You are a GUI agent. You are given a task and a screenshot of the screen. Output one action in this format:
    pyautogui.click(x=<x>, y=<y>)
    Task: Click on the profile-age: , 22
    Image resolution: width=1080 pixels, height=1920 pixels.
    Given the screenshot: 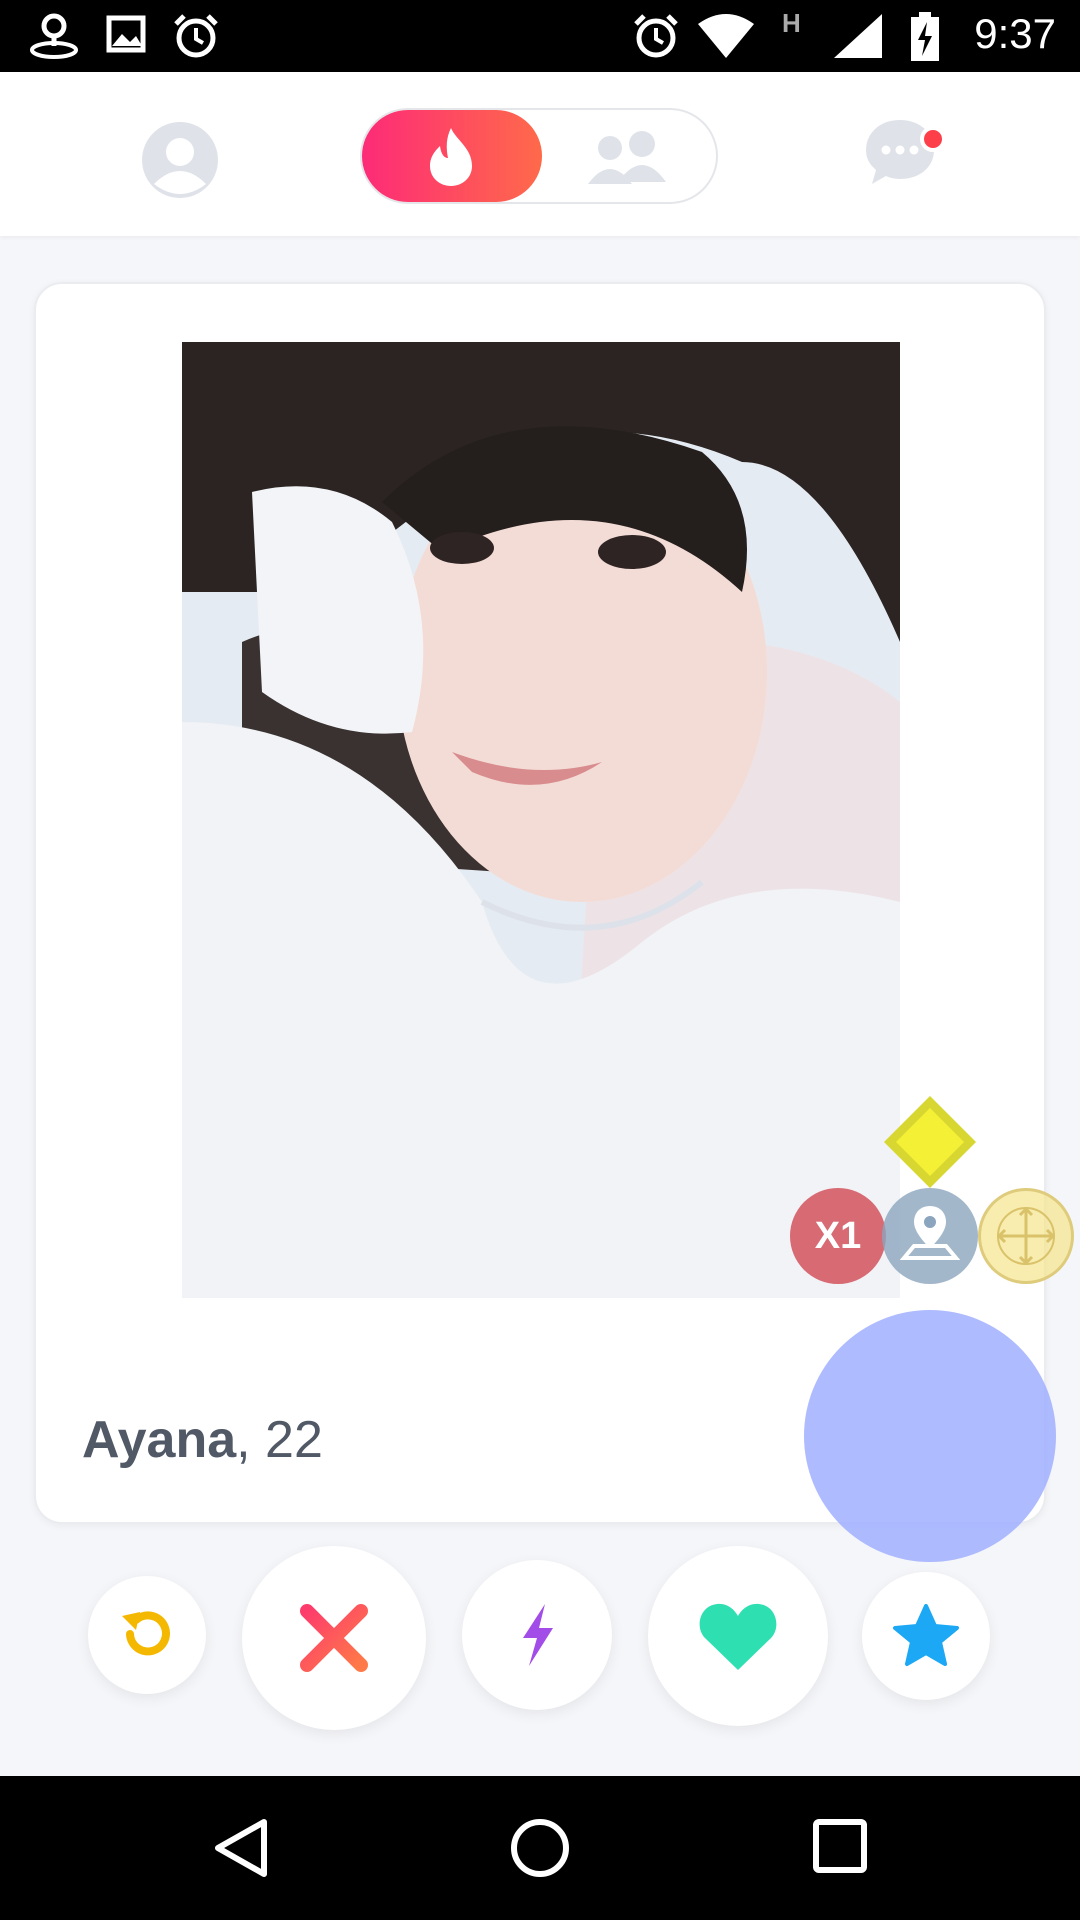 What is the action you would take?
    pyautogui.click(x=279, y=1440)
    